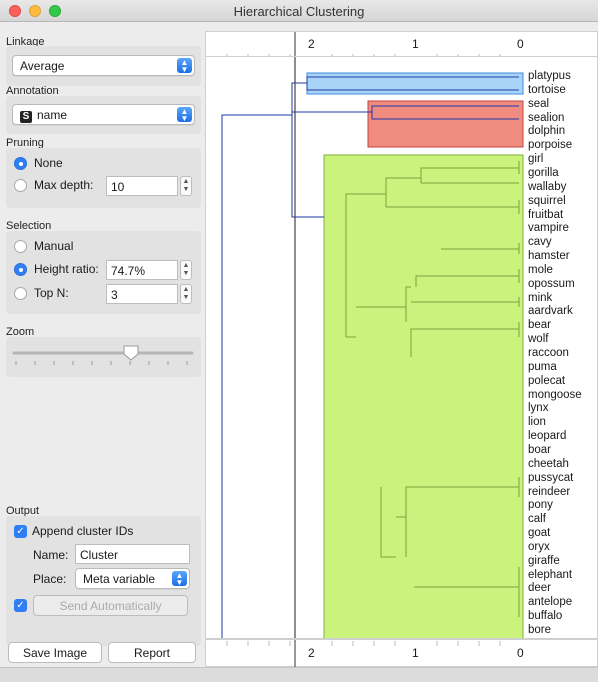 The width and height of the screenshot is (598, 682). Describe the element at coordinates (535, 159) in the screenshot. I see `leaf-label: girl` at that location.